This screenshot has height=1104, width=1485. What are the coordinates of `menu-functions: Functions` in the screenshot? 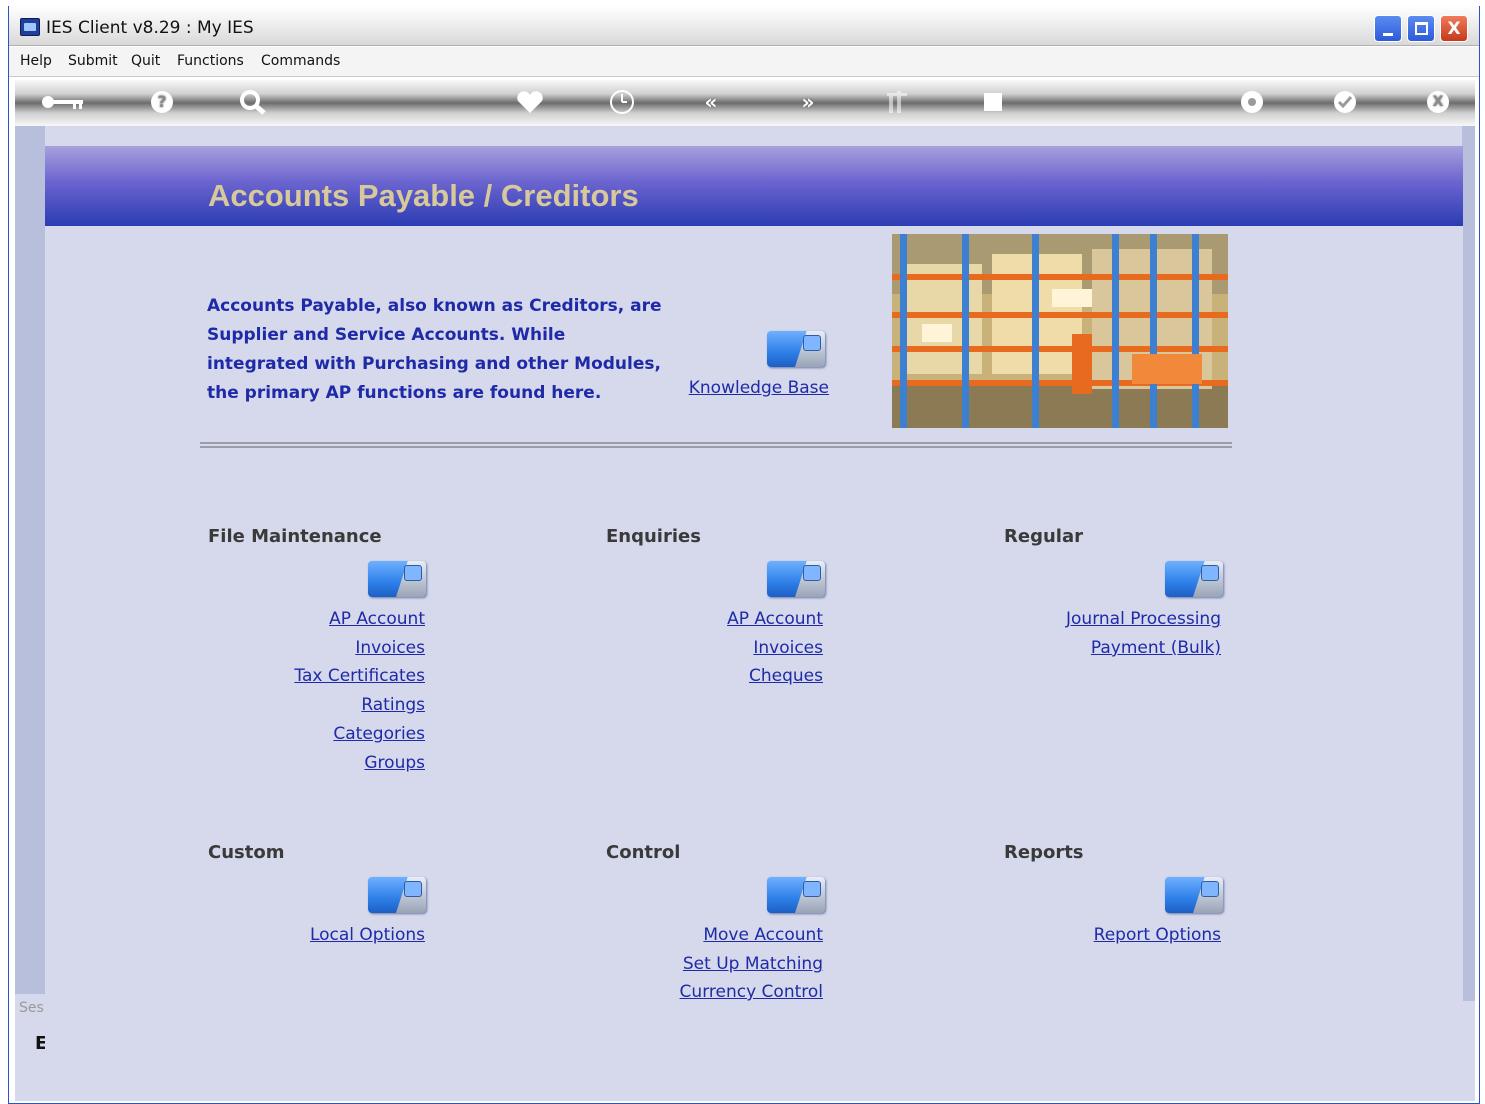 It's located at (210, 61).